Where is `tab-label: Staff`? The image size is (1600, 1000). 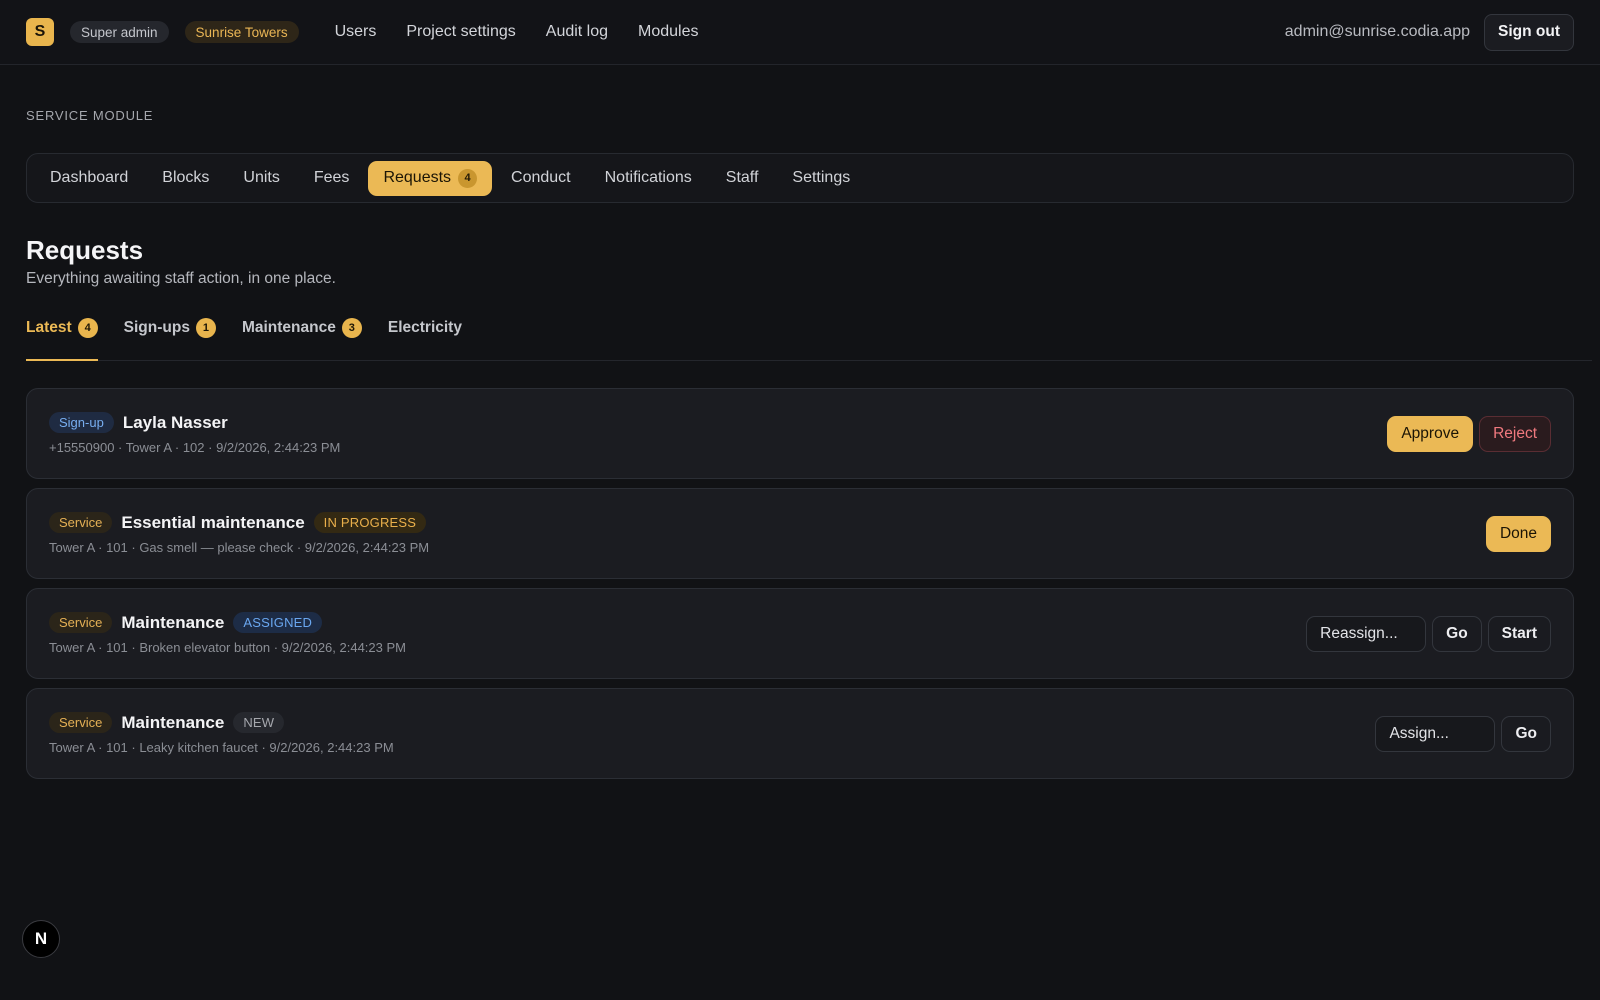
tab-label: Staff is located at coordinates (742, 177).